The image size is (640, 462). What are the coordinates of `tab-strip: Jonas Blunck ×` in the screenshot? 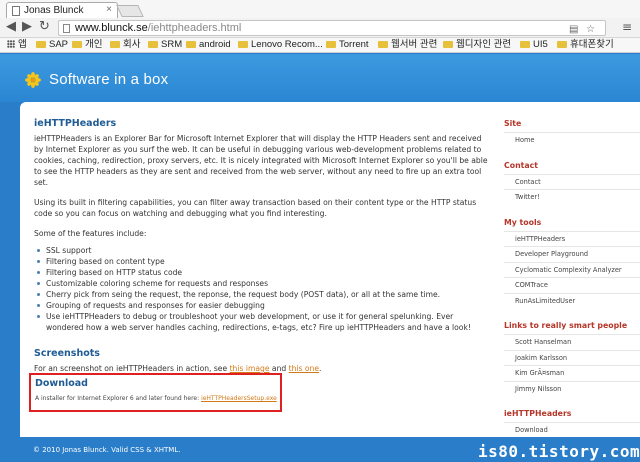 It's located at (320, 9).